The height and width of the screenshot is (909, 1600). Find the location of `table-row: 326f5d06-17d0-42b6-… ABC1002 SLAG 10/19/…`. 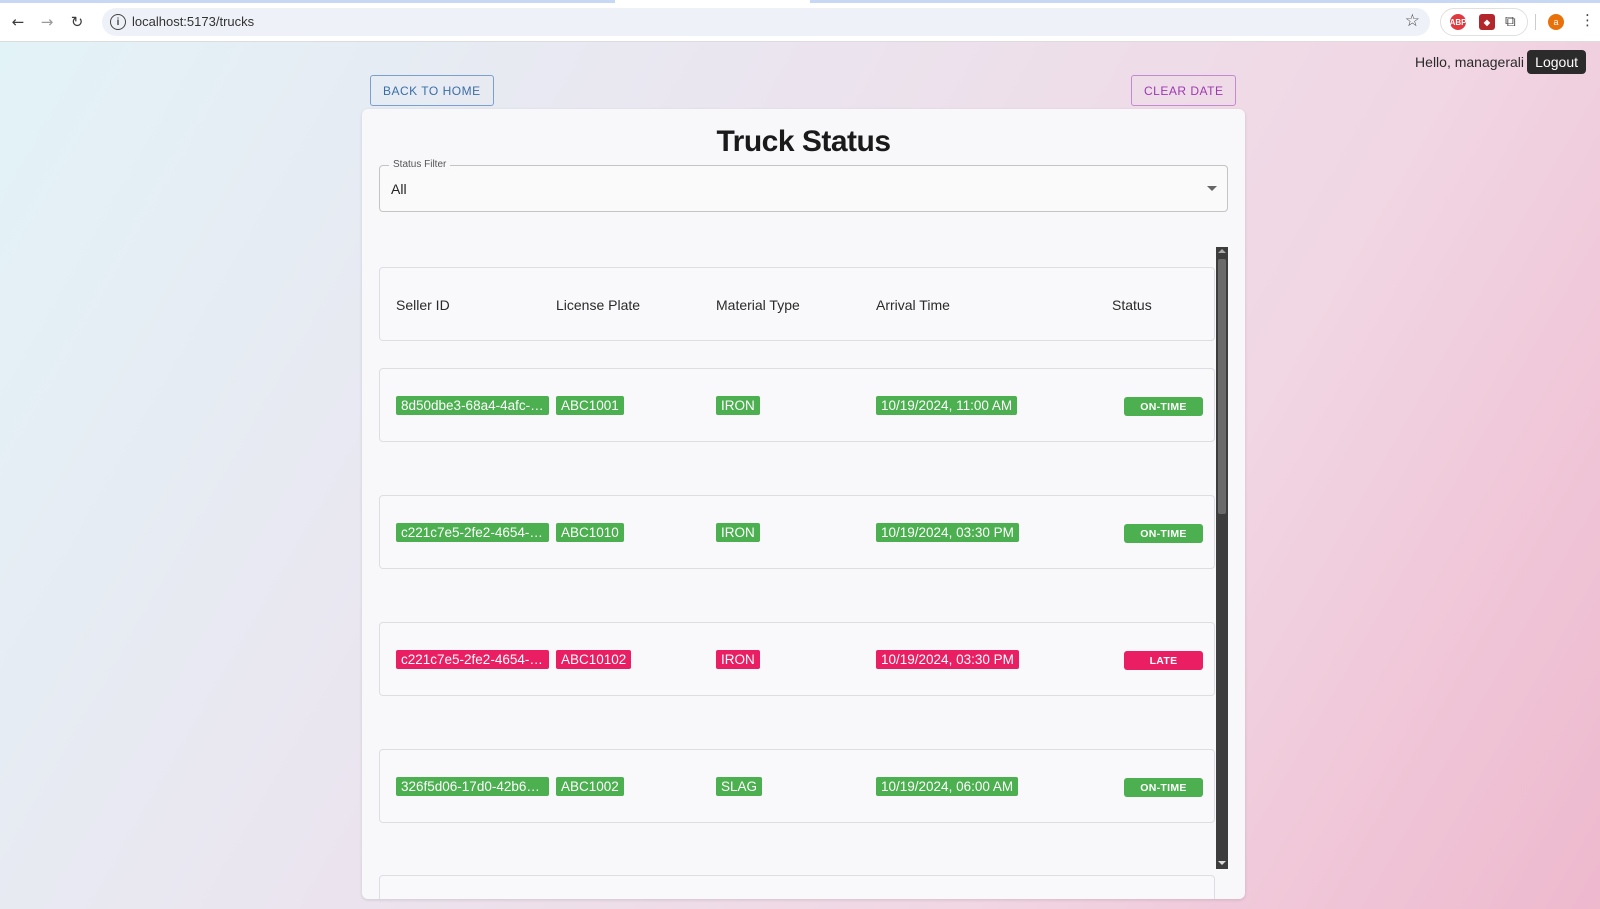

table-row: 326f5d06-17d0-42b6-… ABC1002 SLAG 10/19/… is located at coordinates (797, 786).